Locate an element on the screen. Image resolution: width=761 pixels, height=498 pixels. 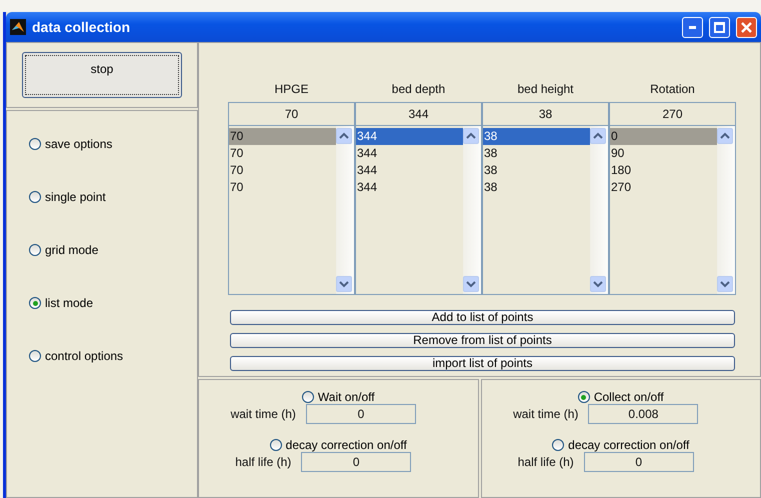
column-heading: bed height is located at coordinates (545, 89).